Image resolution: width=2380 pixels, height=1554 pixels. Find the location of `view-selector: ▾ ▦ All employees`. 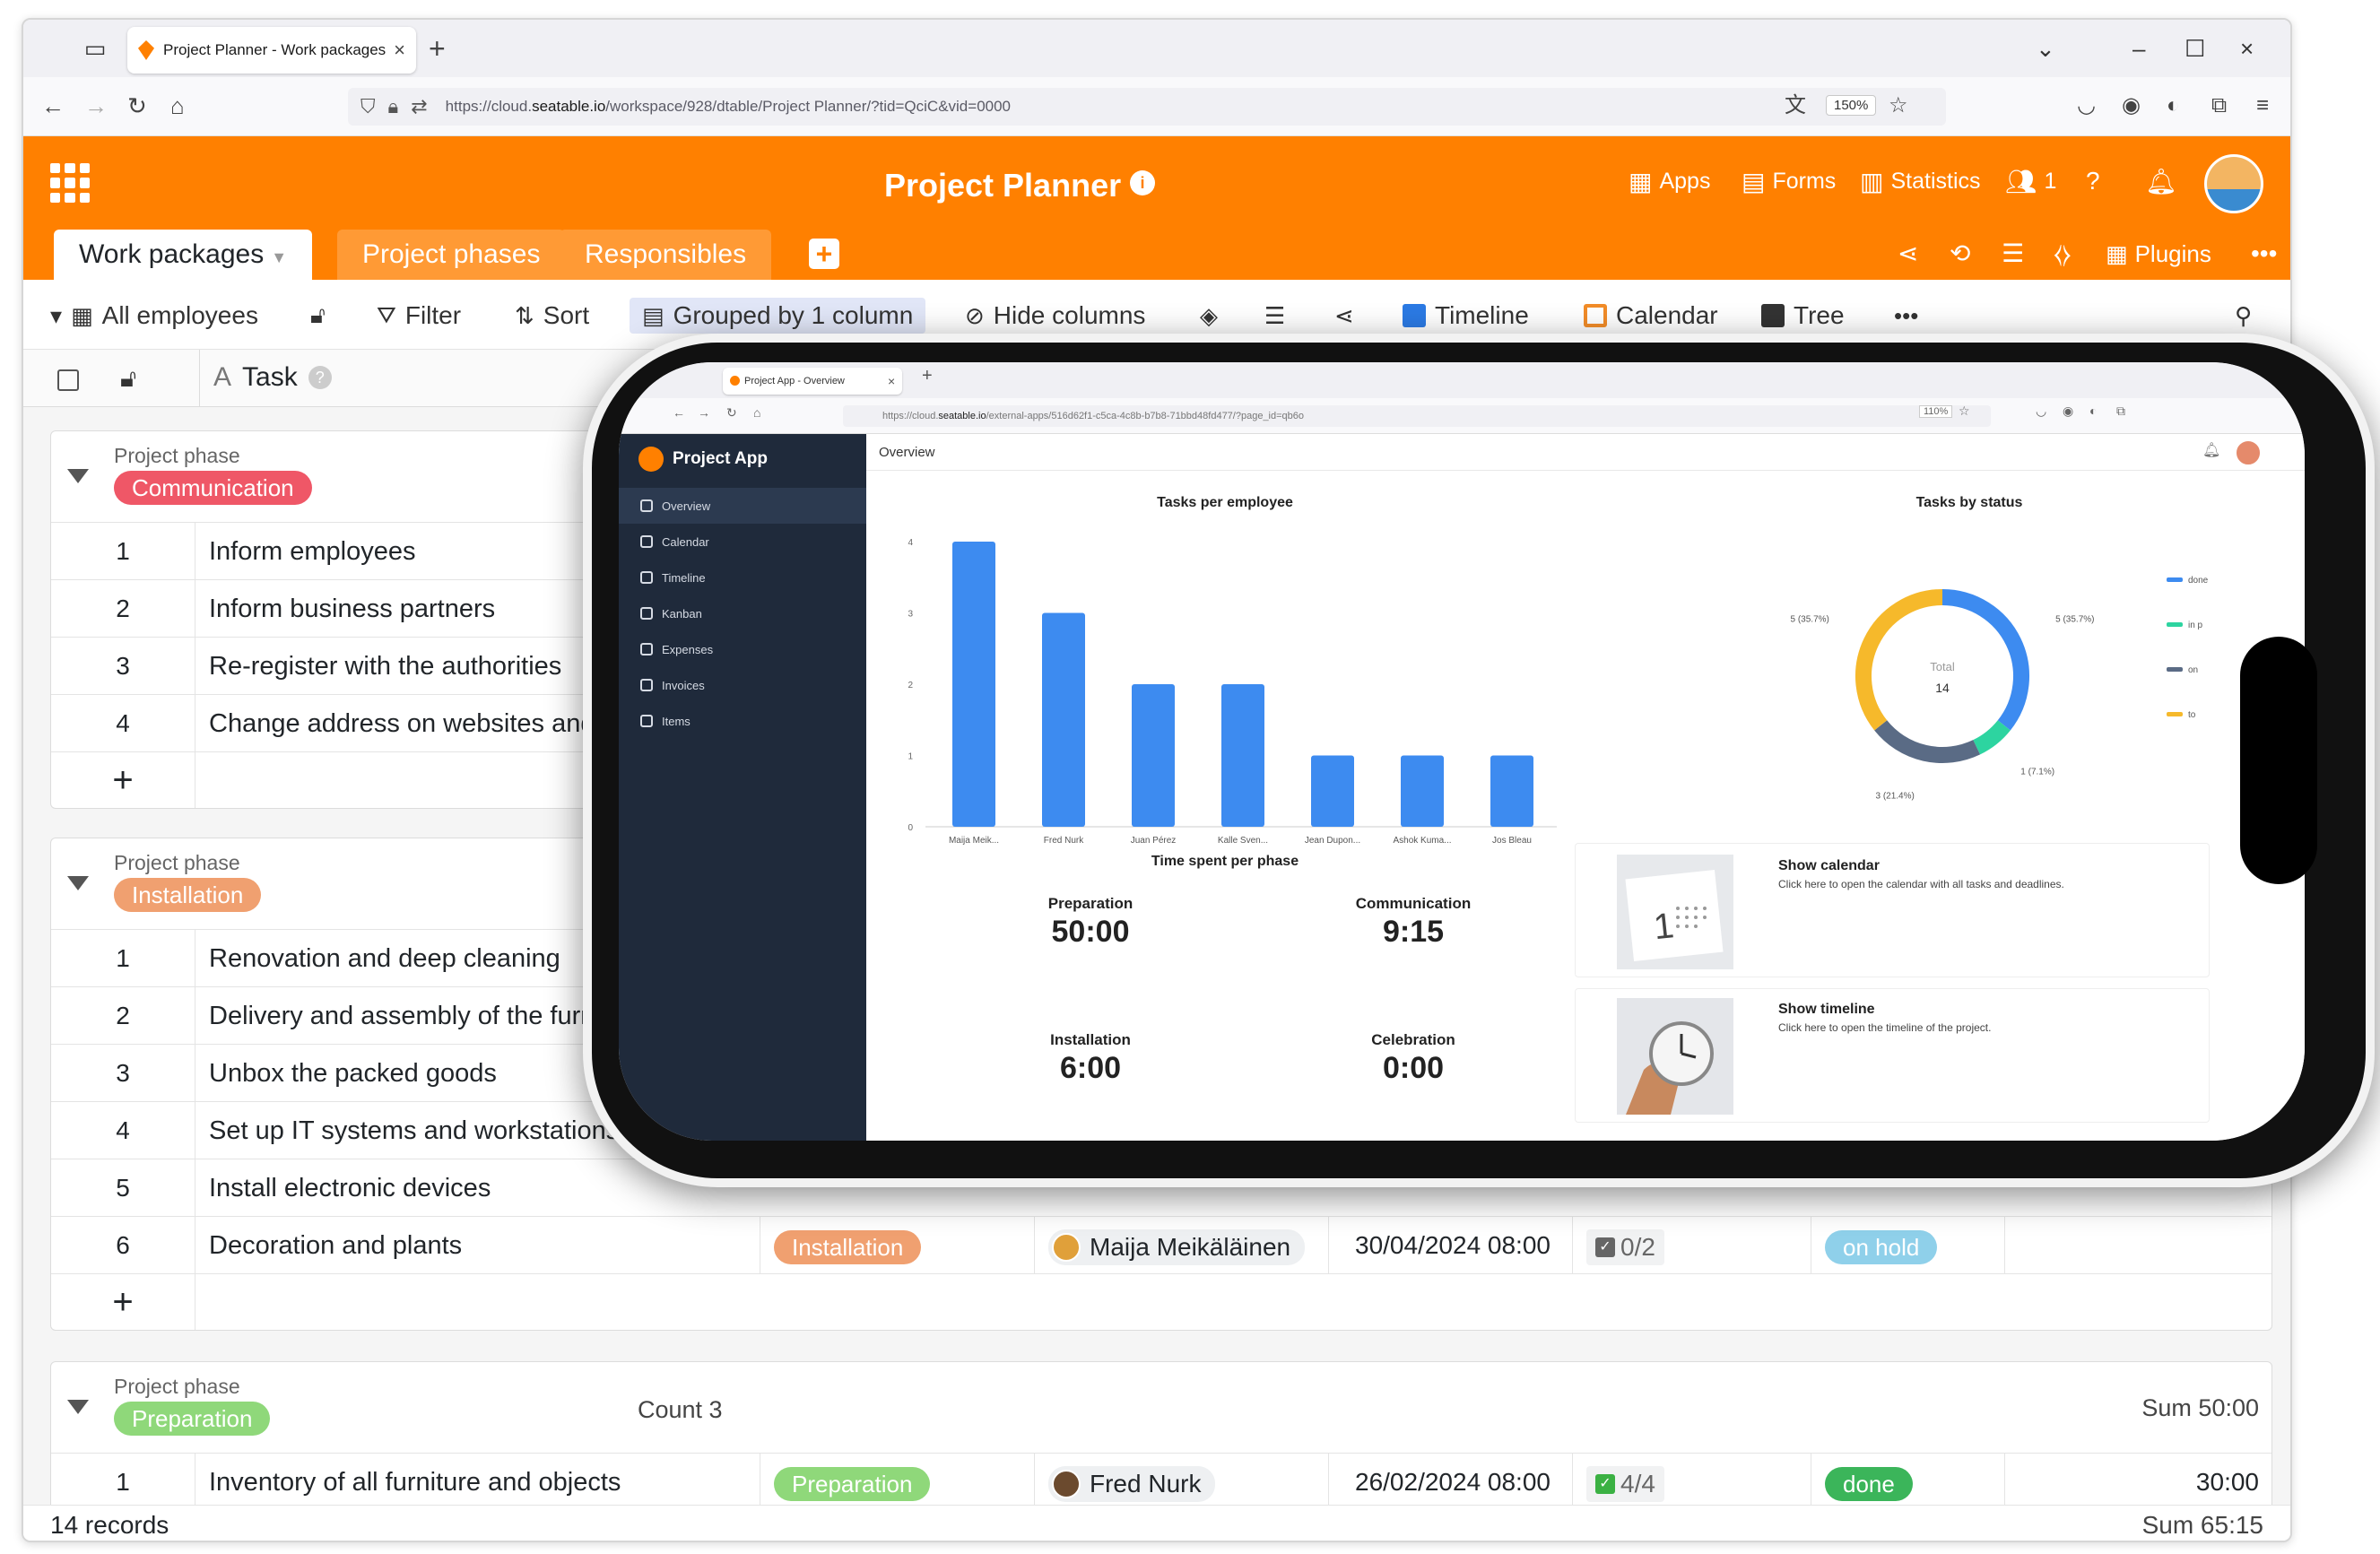

view-selector: ▾ ▦ All employees is located at coordinates (154, 316).